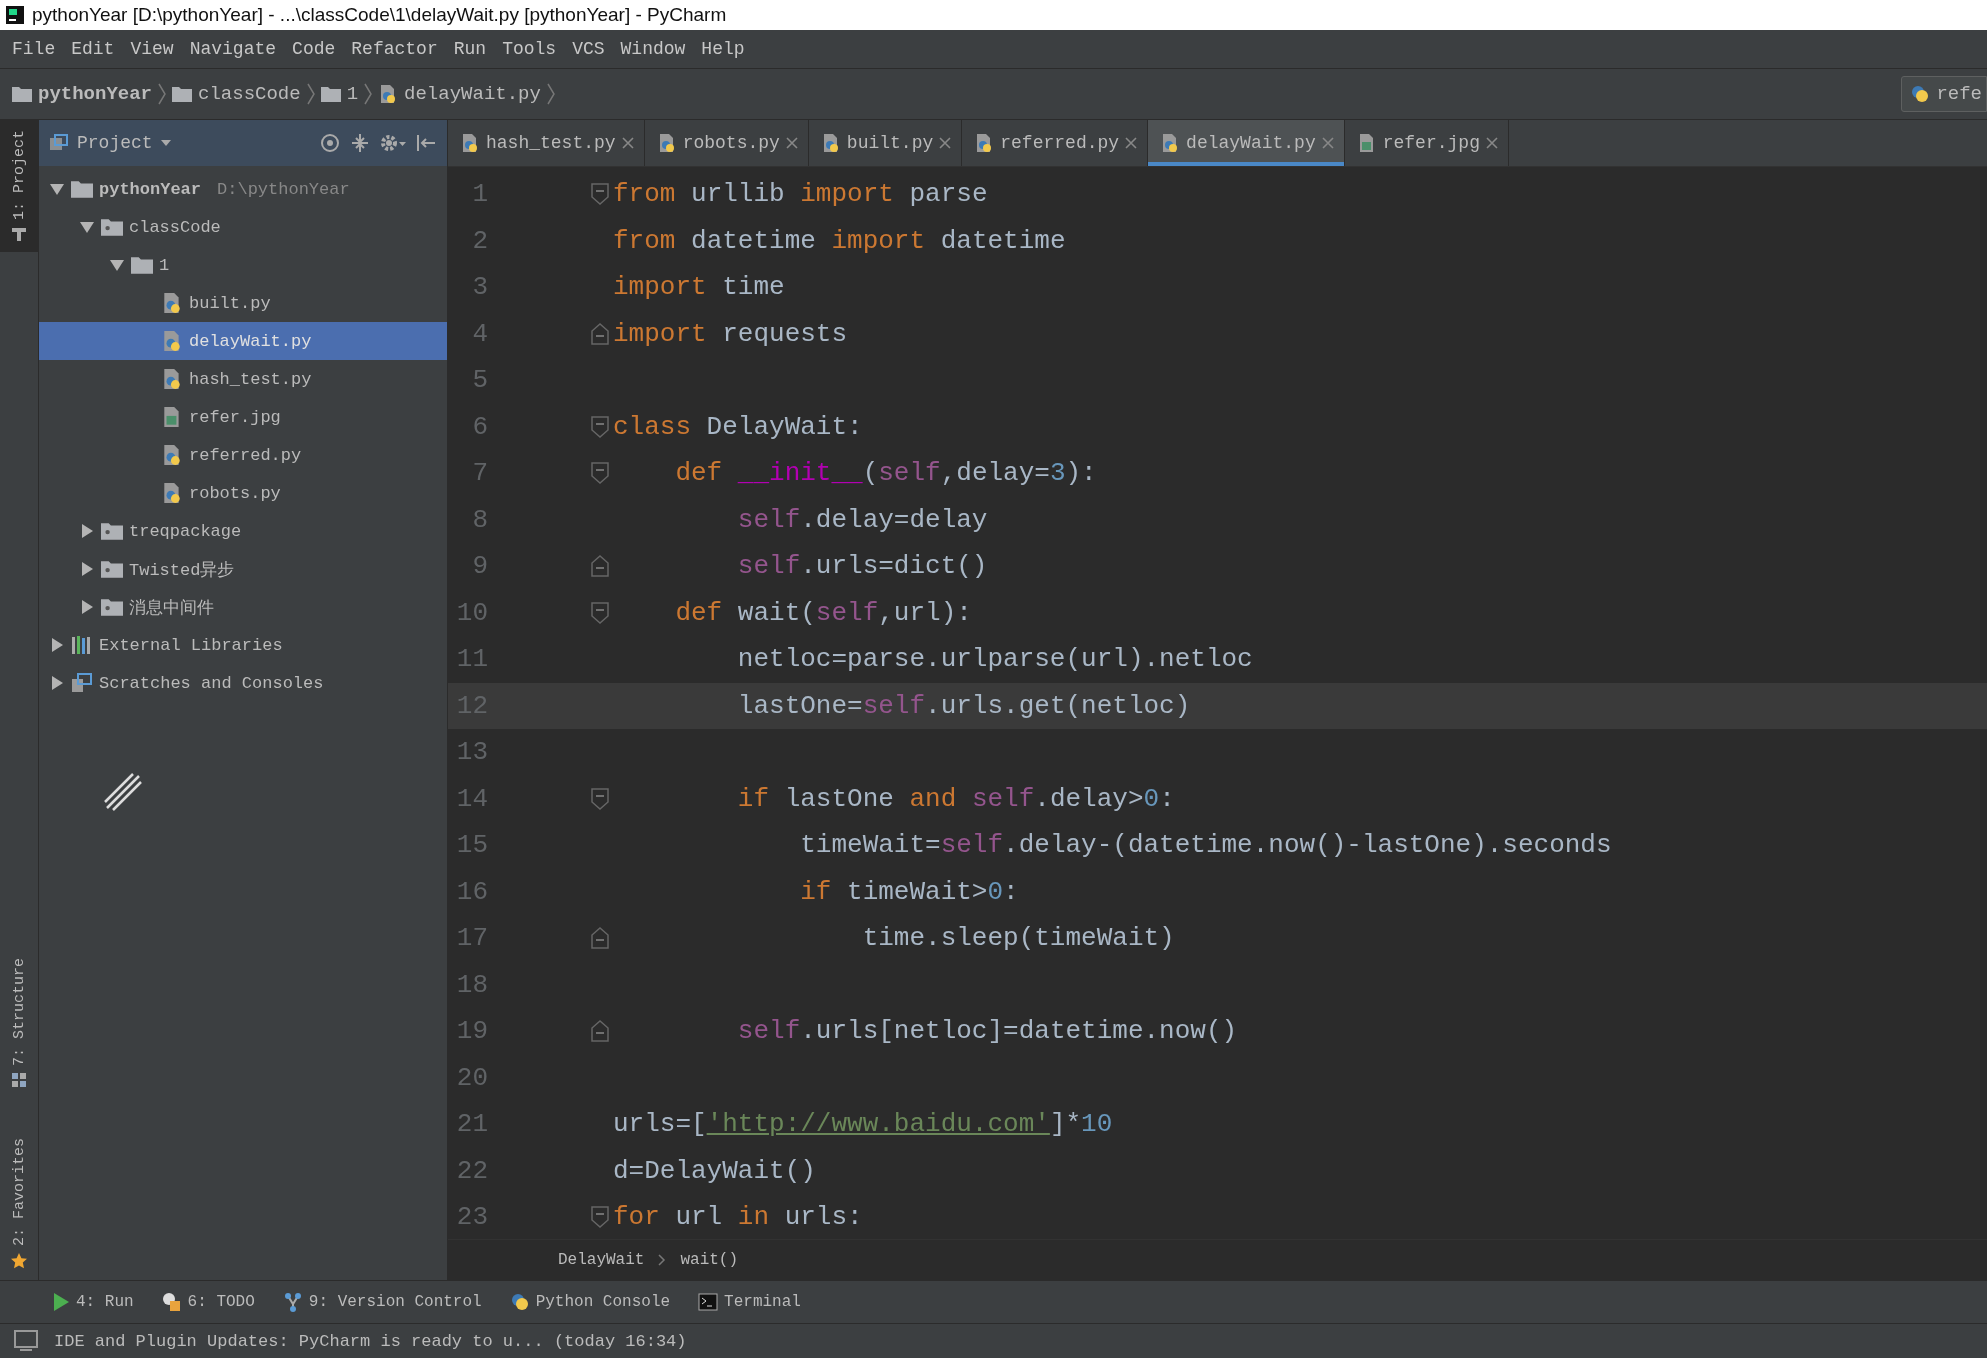 The image size is (1987, 1358). Describe the element at coordinates (243, 569) in the screenshot. I see `tree-item: Twisted异步` at that location.